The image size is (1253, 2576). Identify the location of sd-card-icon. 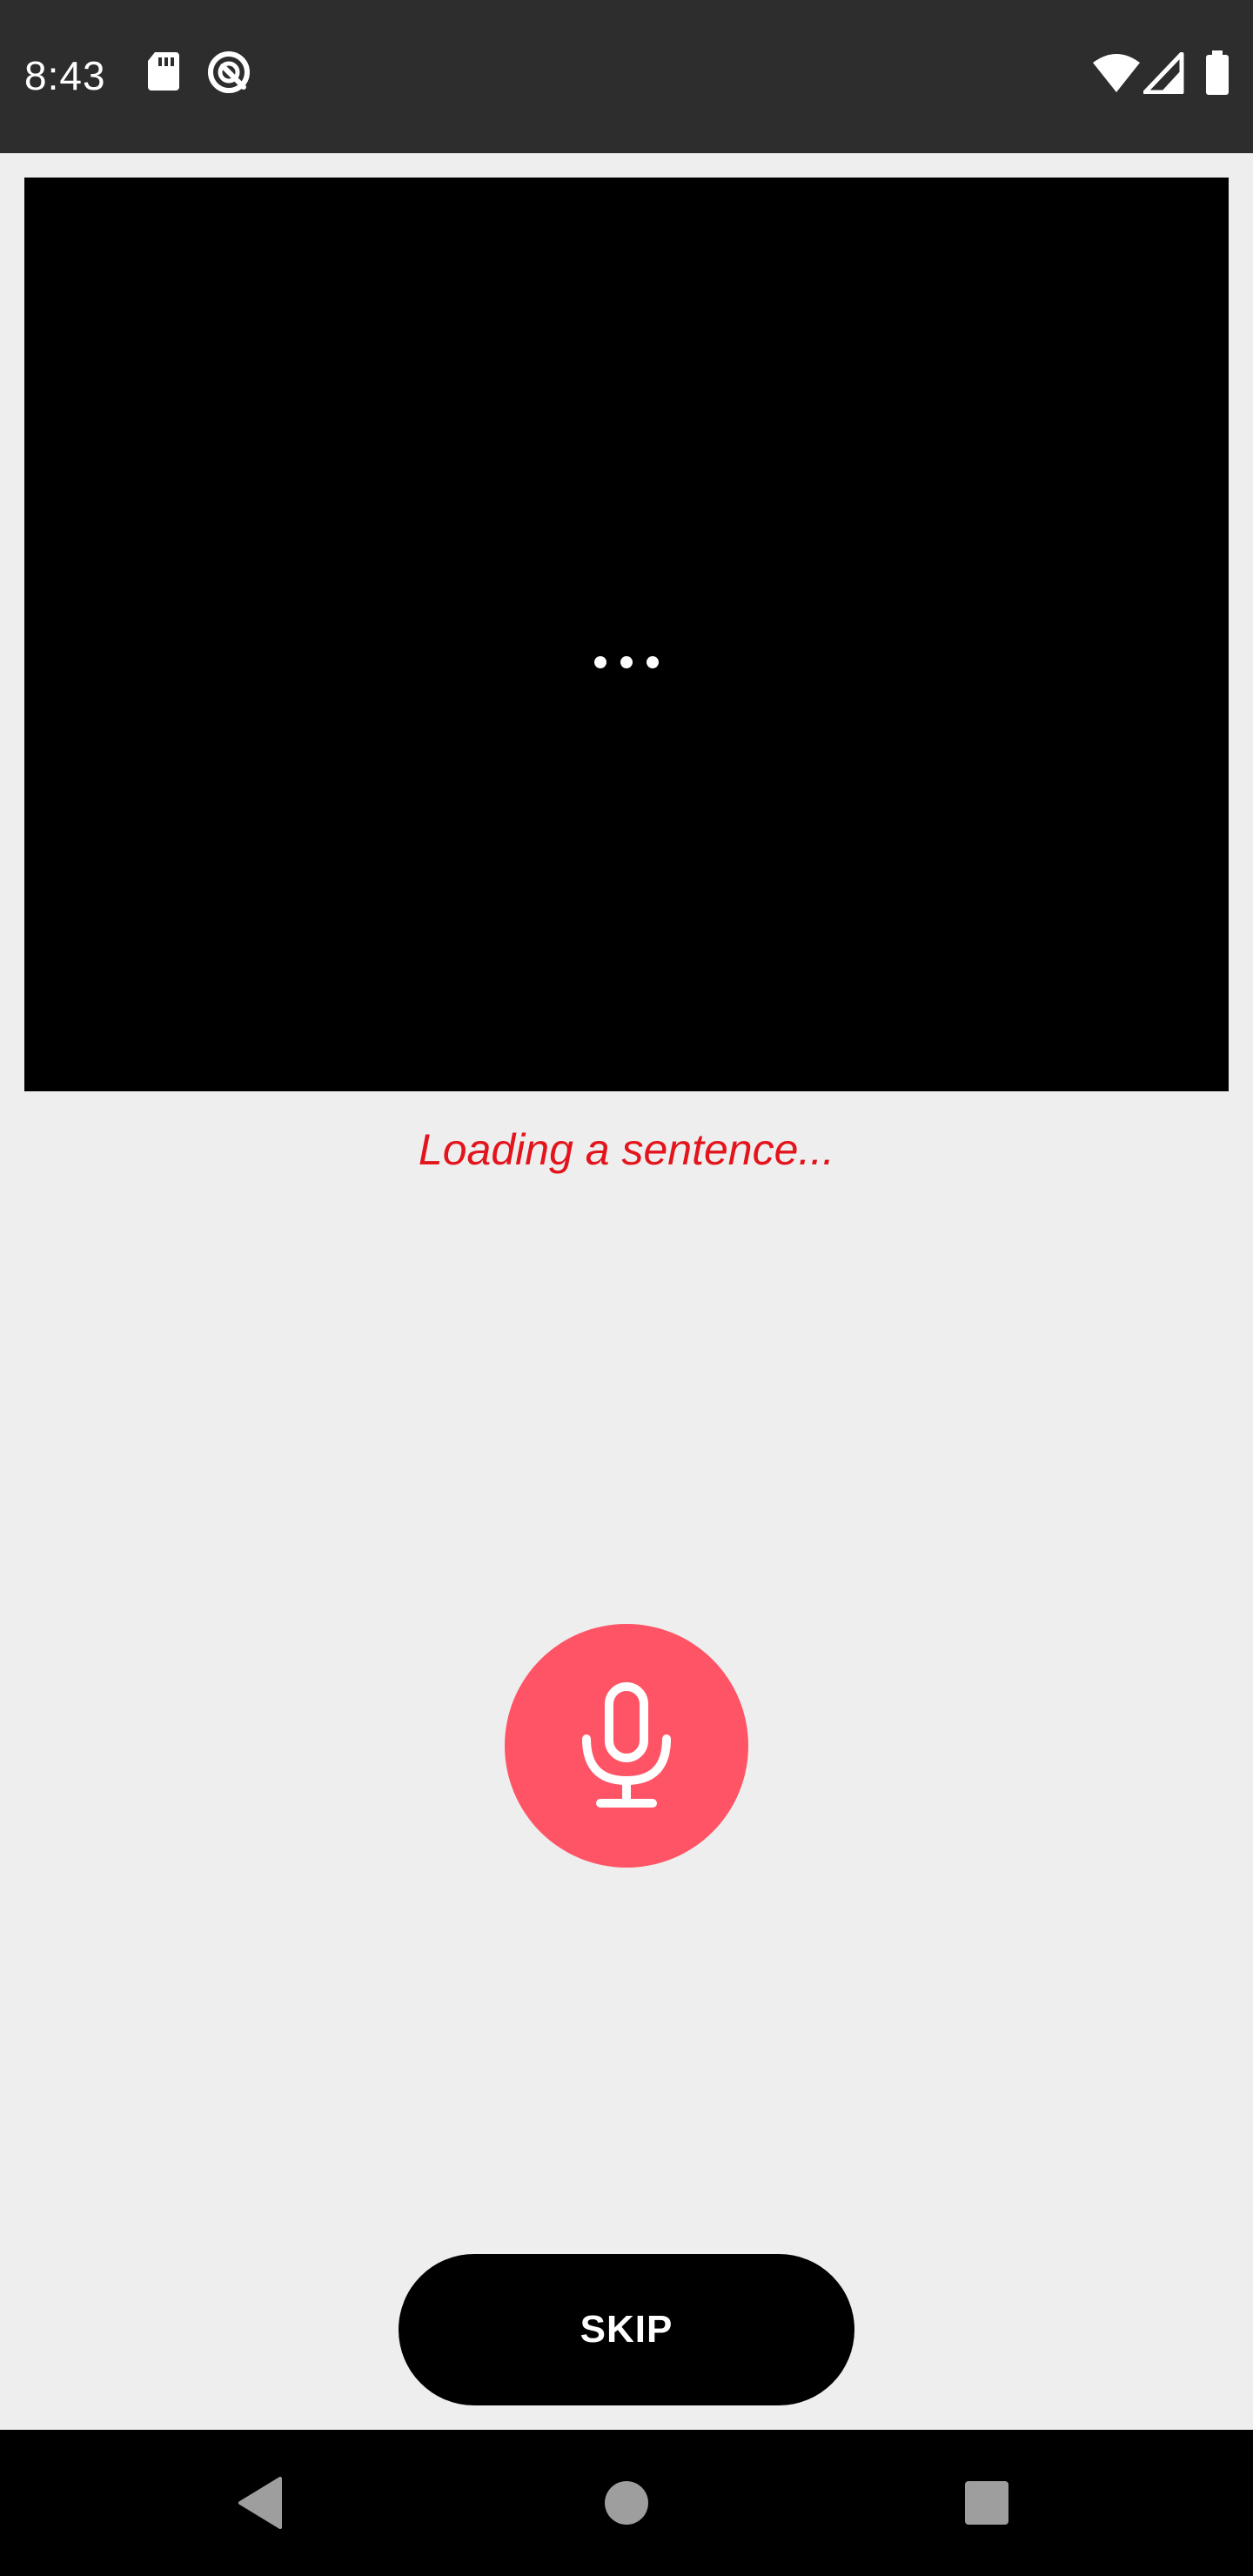
(163, 73).